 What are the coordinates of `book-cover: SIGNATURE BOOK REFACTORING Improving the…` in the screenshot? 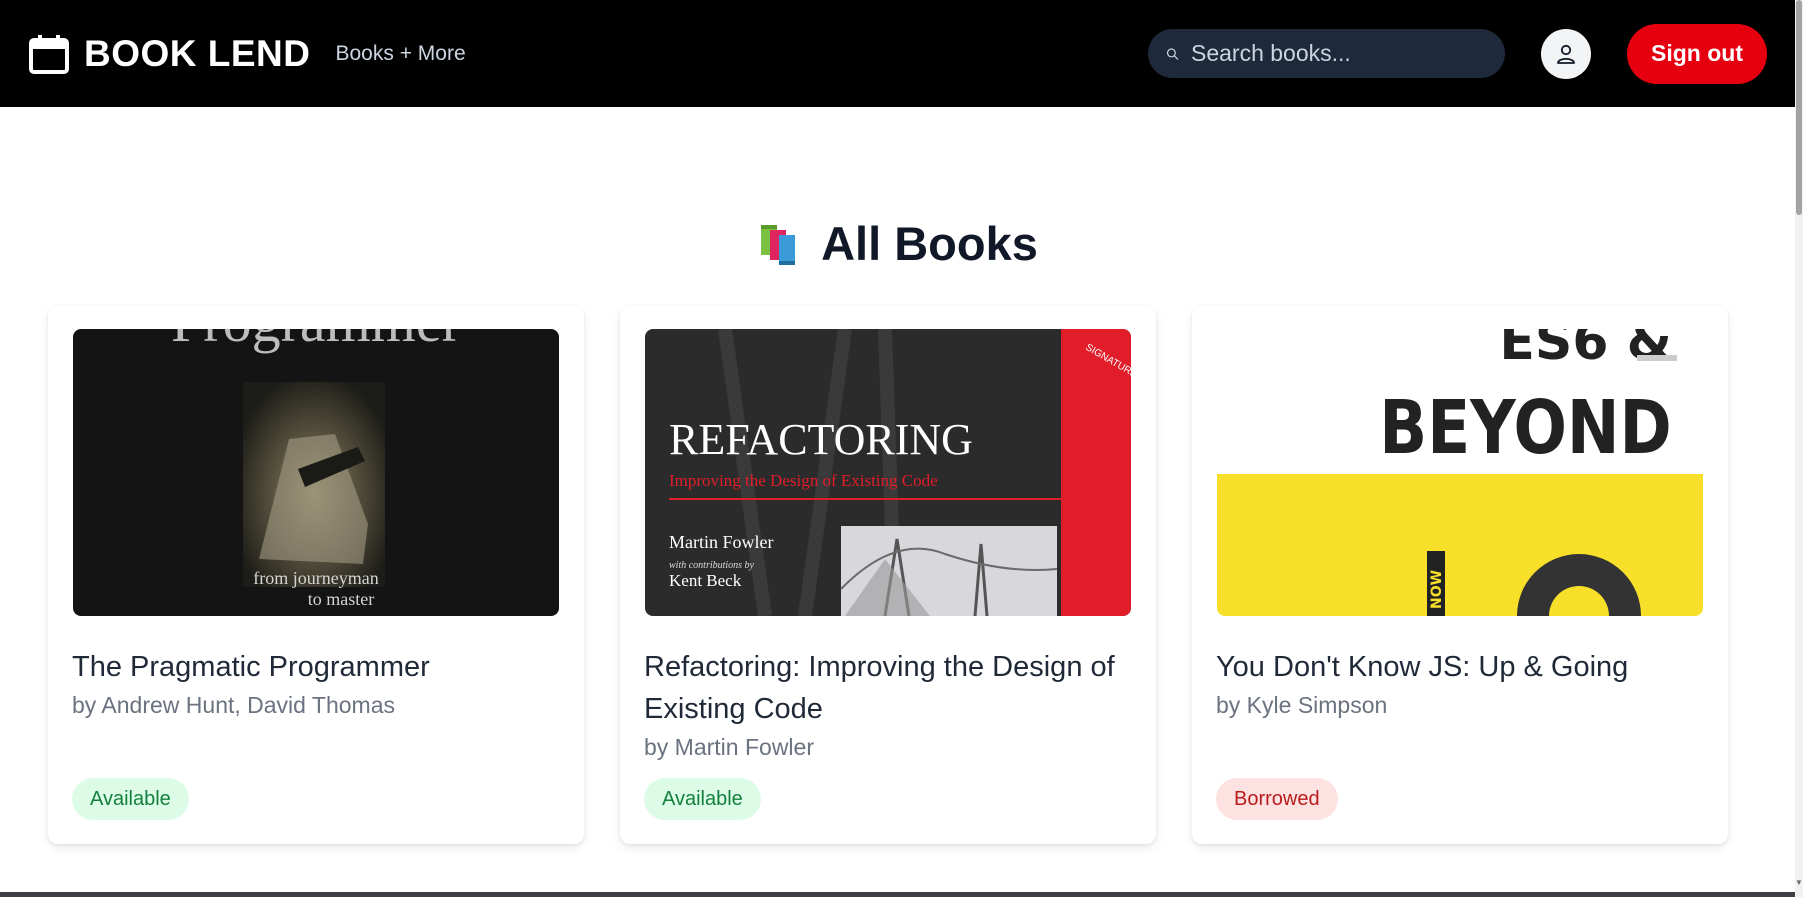 It's located at (888, 472).